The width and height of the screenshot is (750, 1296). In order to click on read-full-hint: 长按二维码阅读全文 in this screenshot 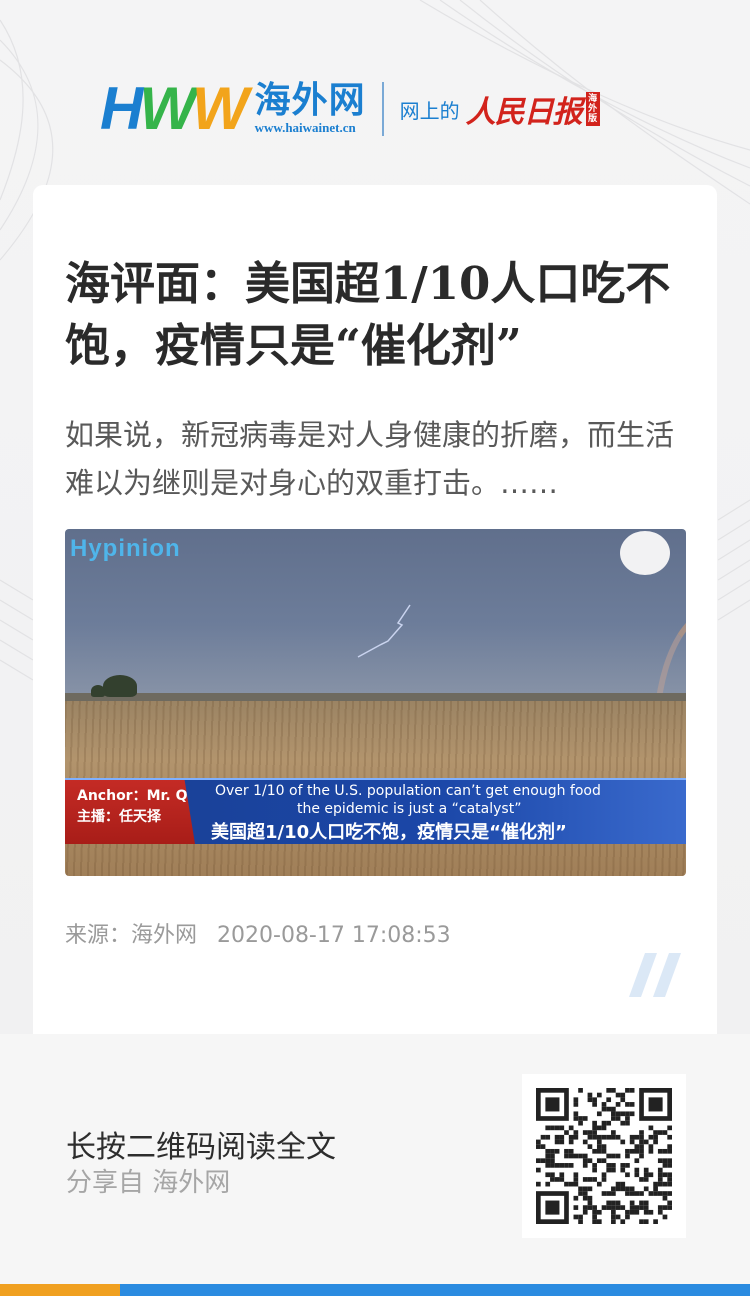, I will do `click(201, 1147)`.